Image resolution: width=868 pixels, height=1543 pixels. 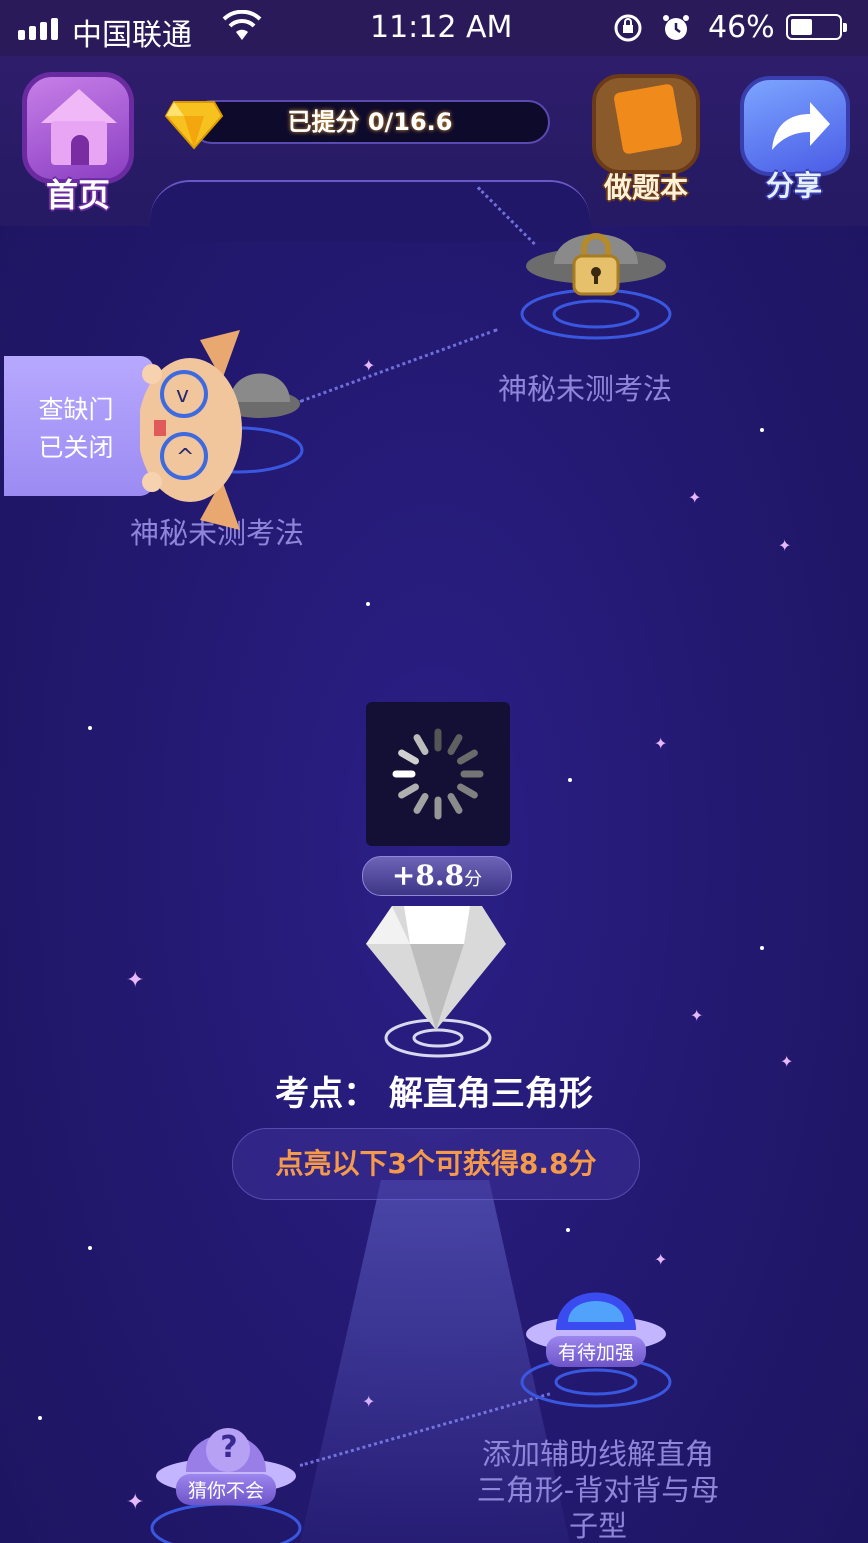 I want to click on status-bar: 中国联通 11:12 AM 46%, so click(x=434, y=28).